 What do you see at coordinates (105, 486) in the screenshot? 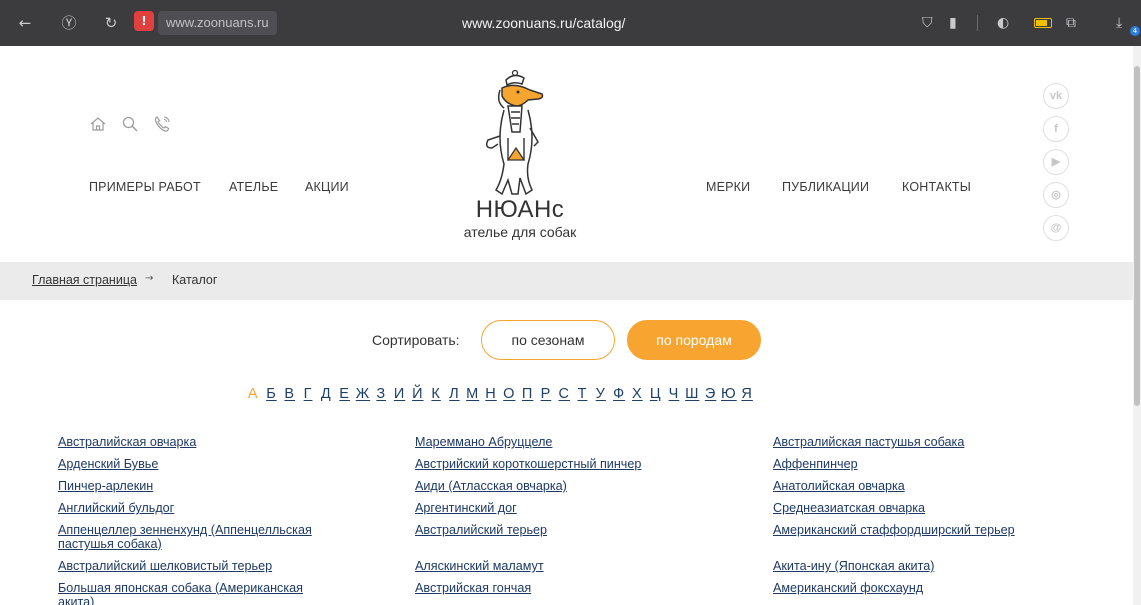
I see `breed-link: Пинчер-арлекин` at bounding box center [105, 486].